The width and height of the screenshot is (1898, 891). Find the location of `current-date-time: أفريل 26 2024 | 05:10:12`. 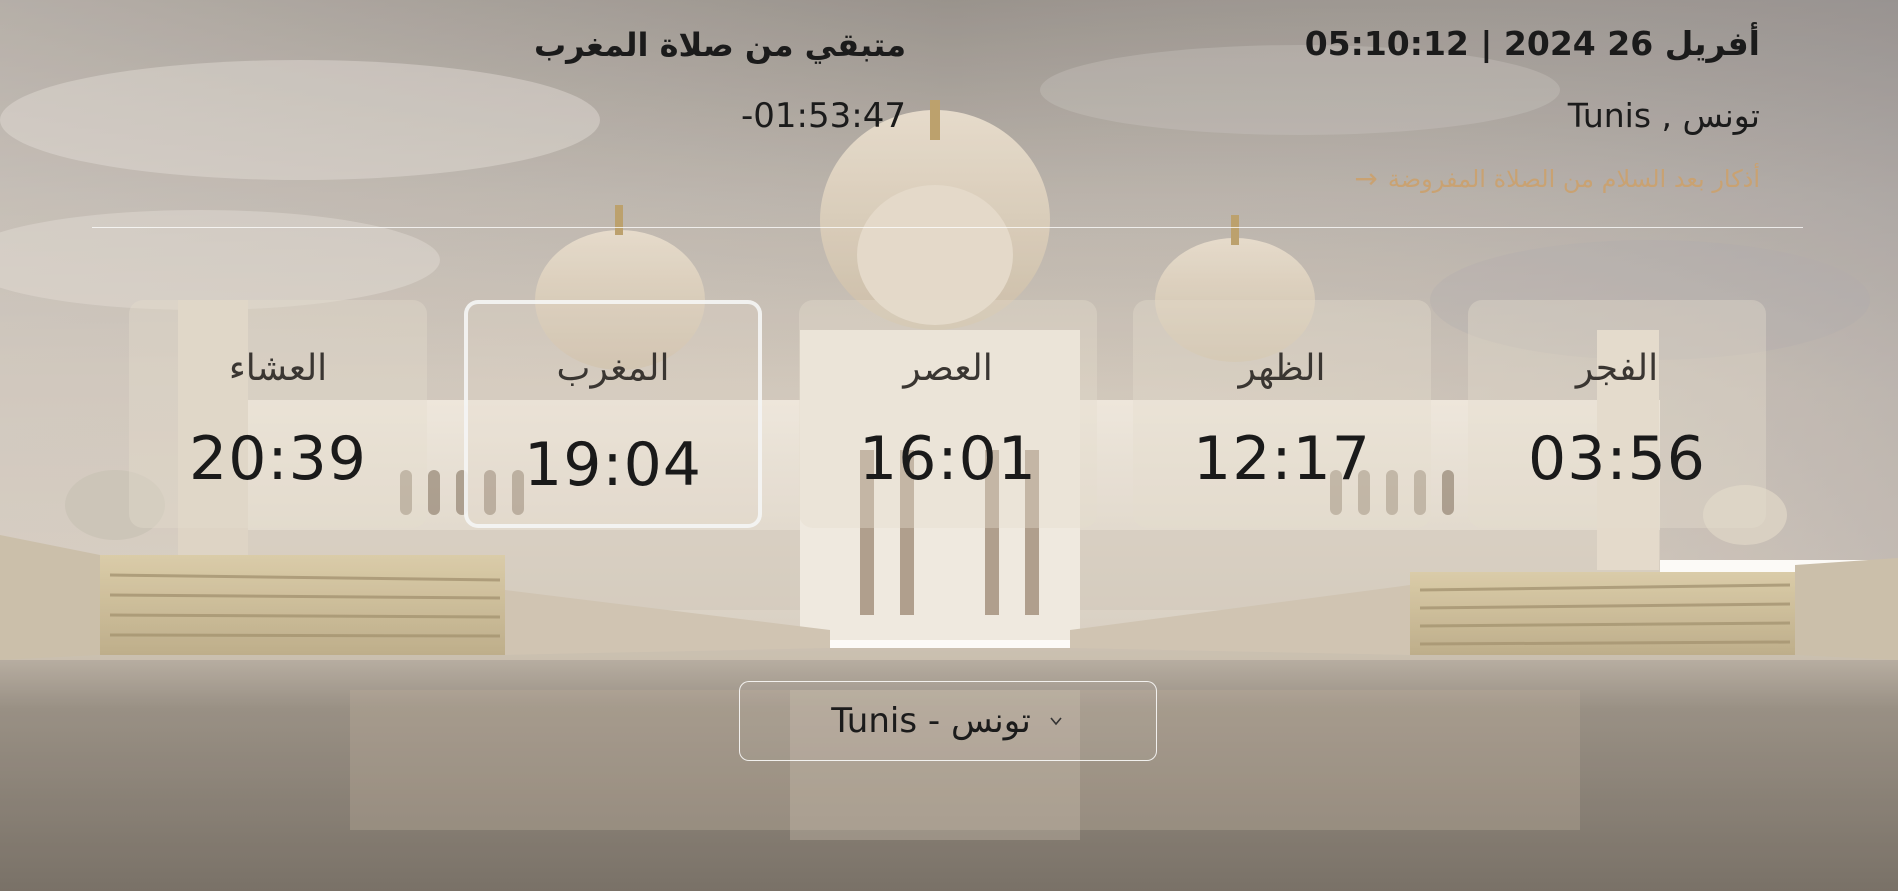

current-date-time: أفريل 26 2024 | 05:10:12 is located at coordinates (1532, 43).